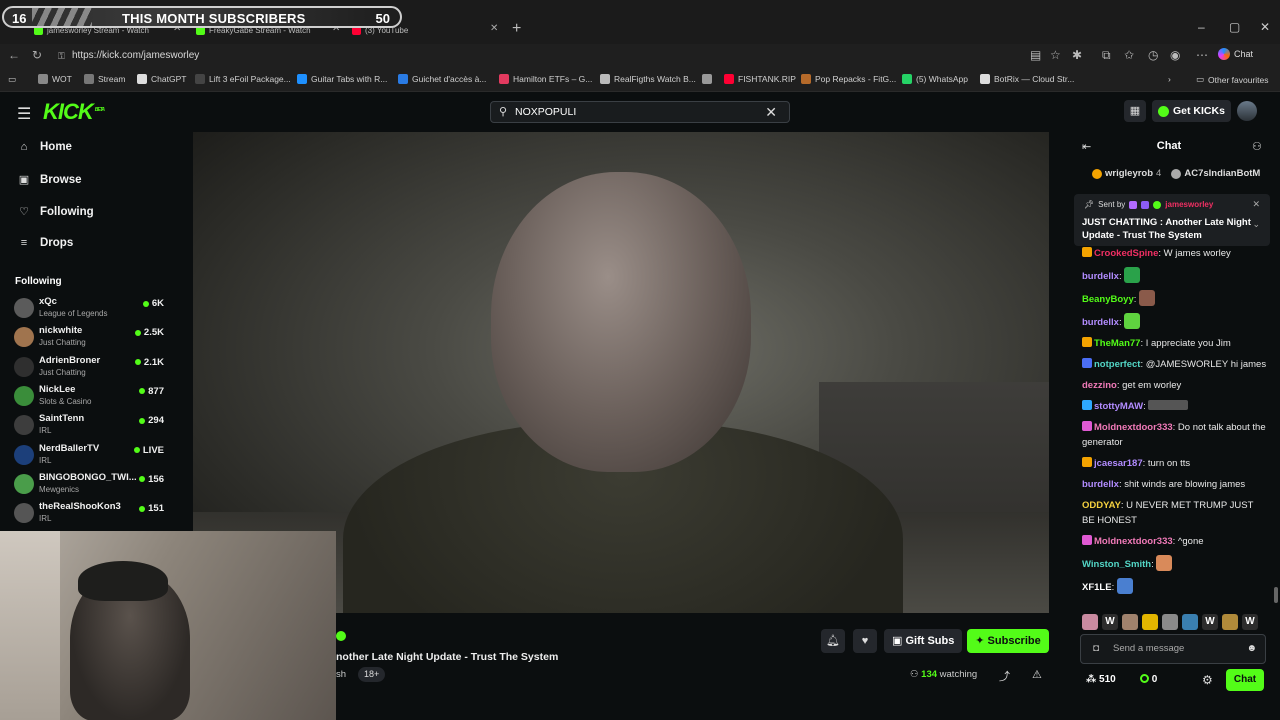 Image resolution: width=1280 pixels, height=720 pixels. I want to click on sidebar-item-browse: ▣ Browse, so click(50, 180).